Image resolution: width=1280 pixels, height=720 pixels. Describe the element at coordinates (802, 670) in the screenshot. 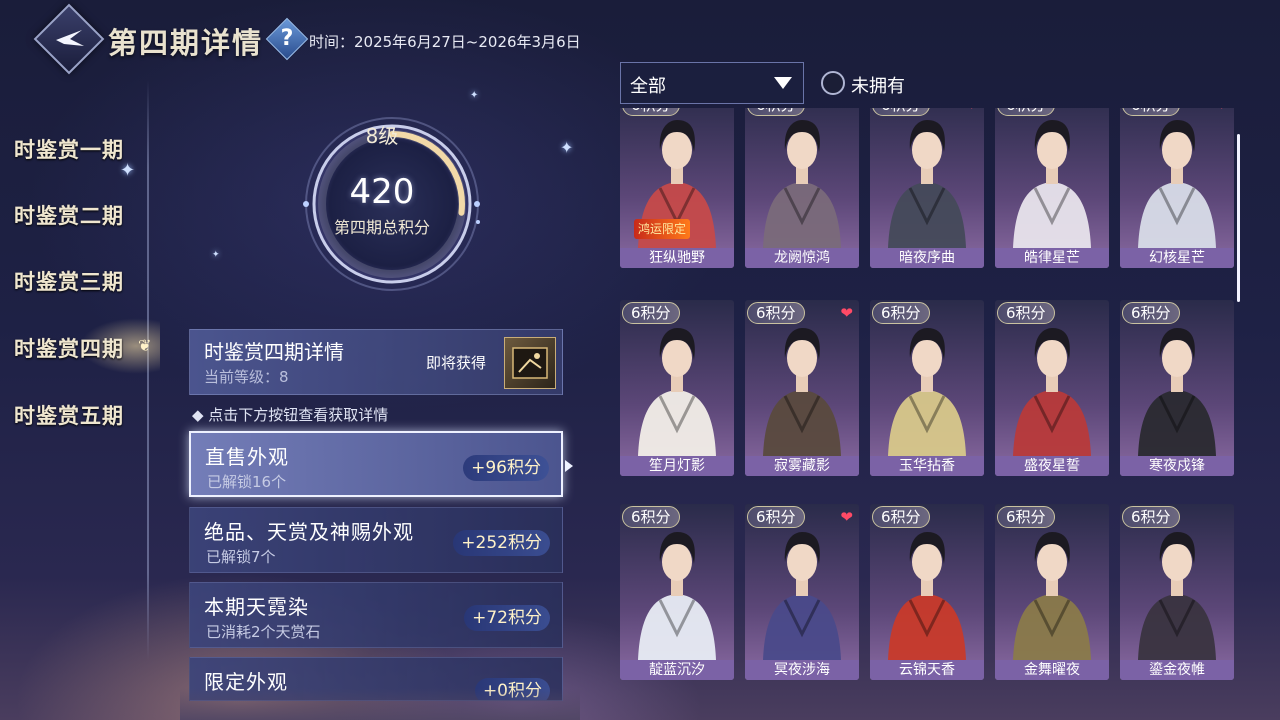

I see `outfit-name: 冥夜涉海` at that location.